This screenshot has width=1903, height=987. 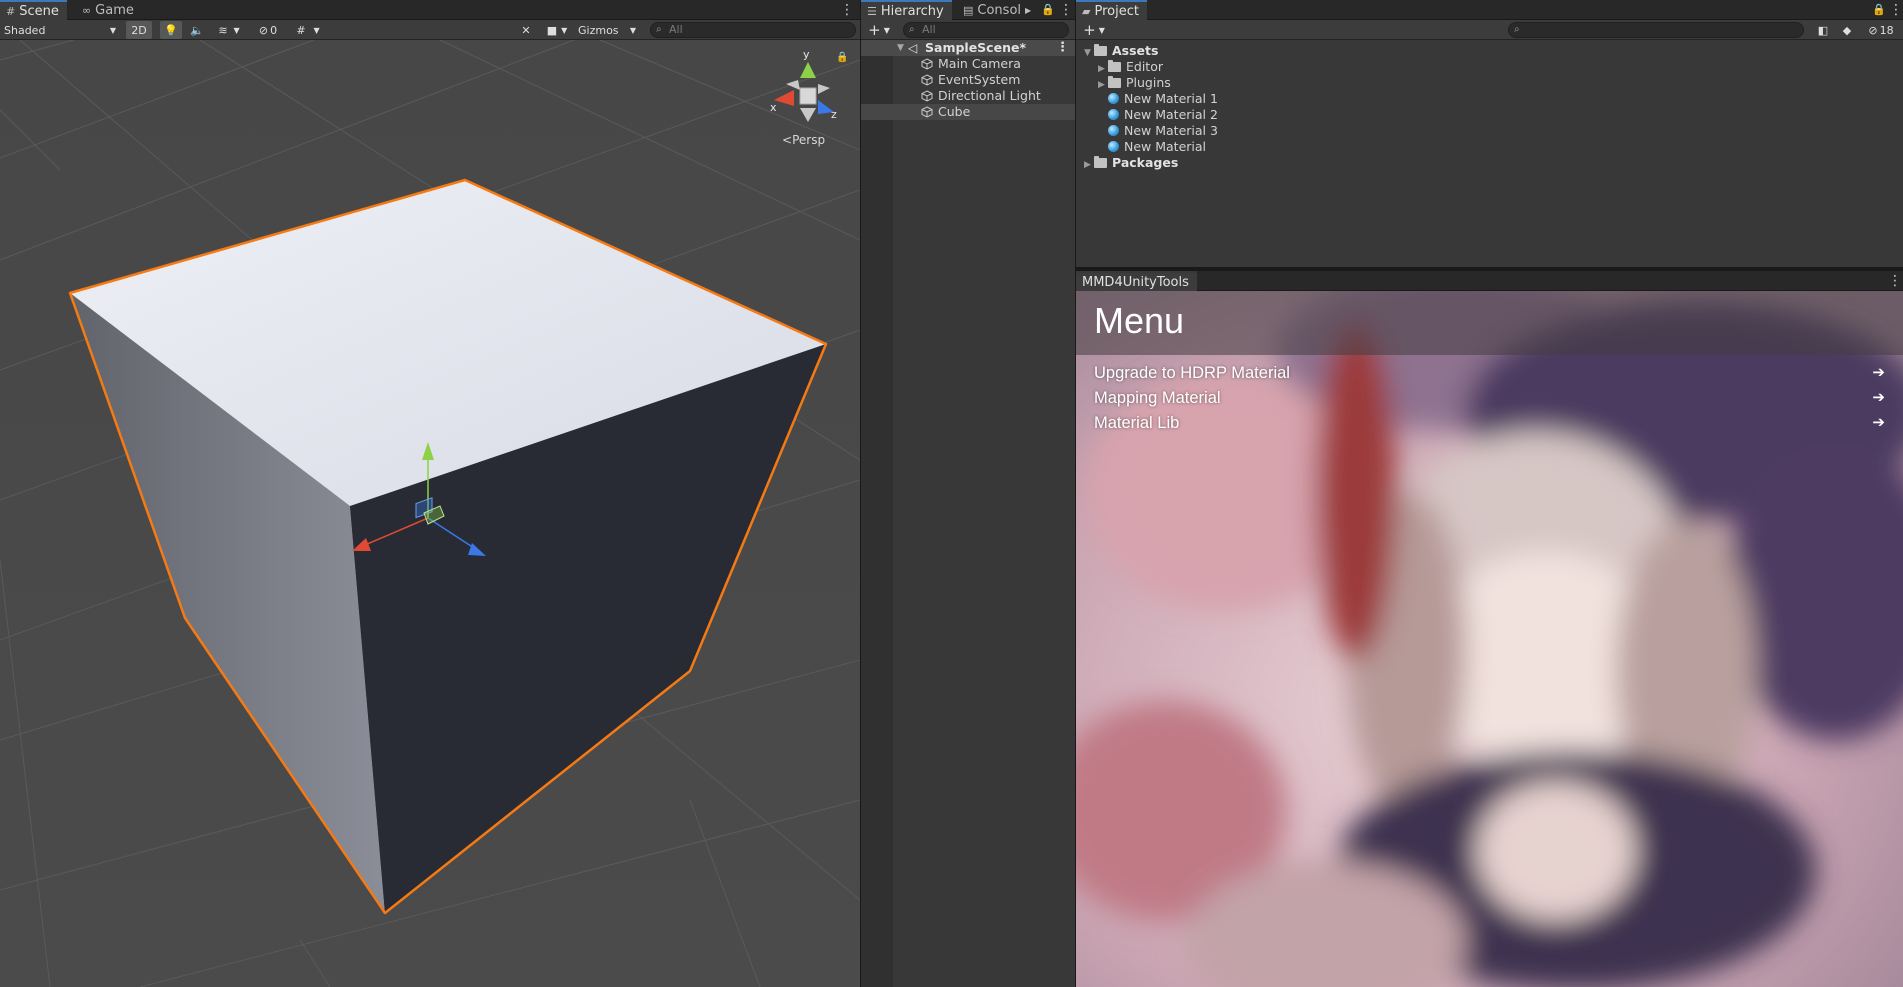 I want to click on hierarchy-item-label: Cube, so click(x=954, y=111).